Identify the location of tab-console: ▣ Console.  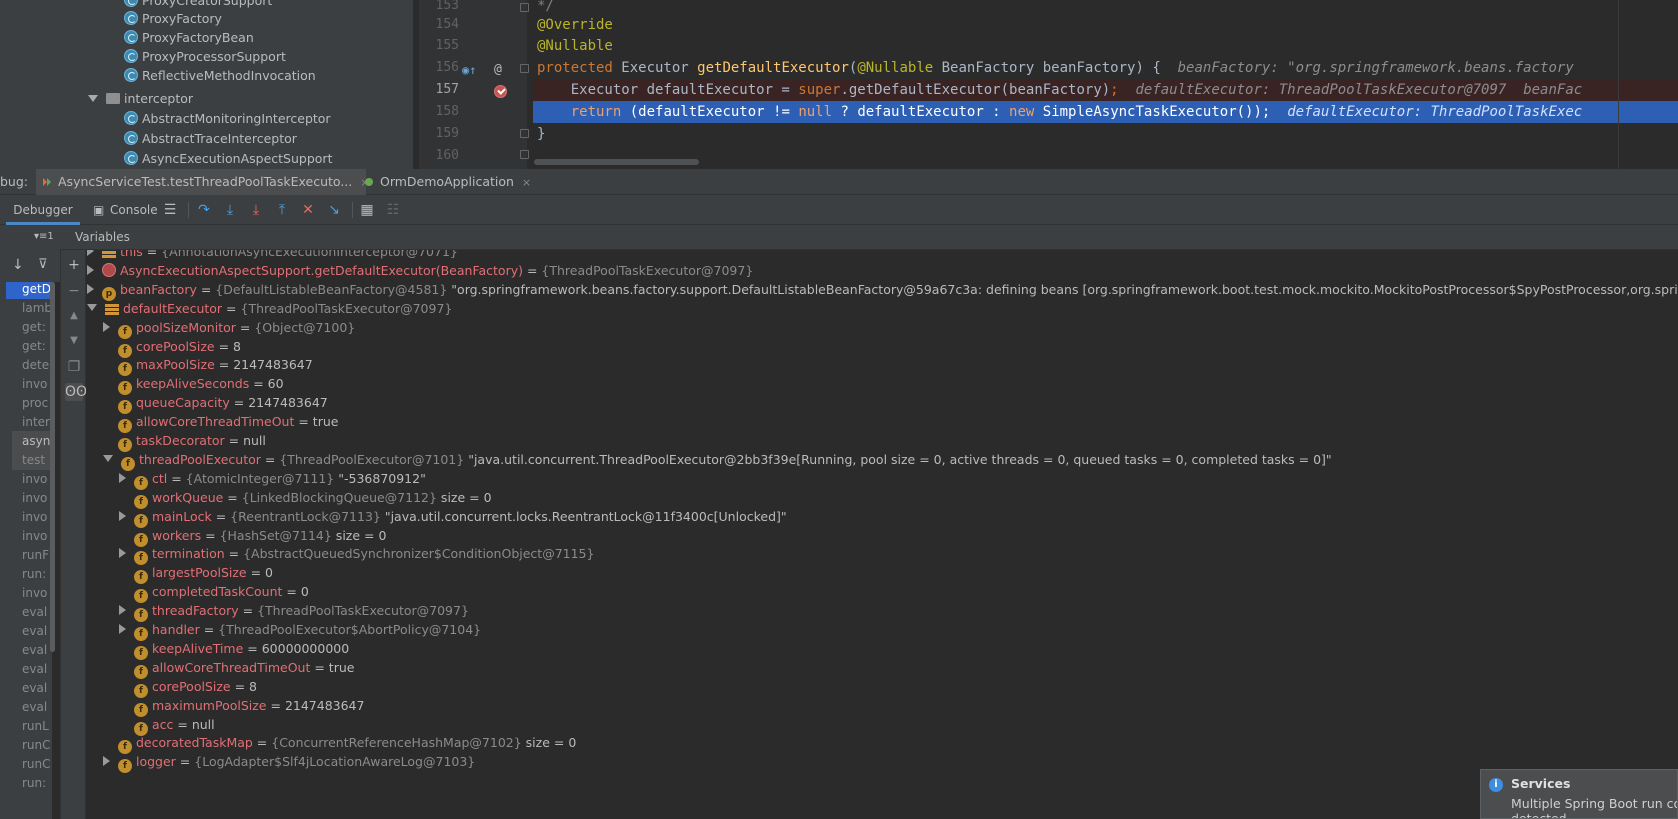
(125, 210).